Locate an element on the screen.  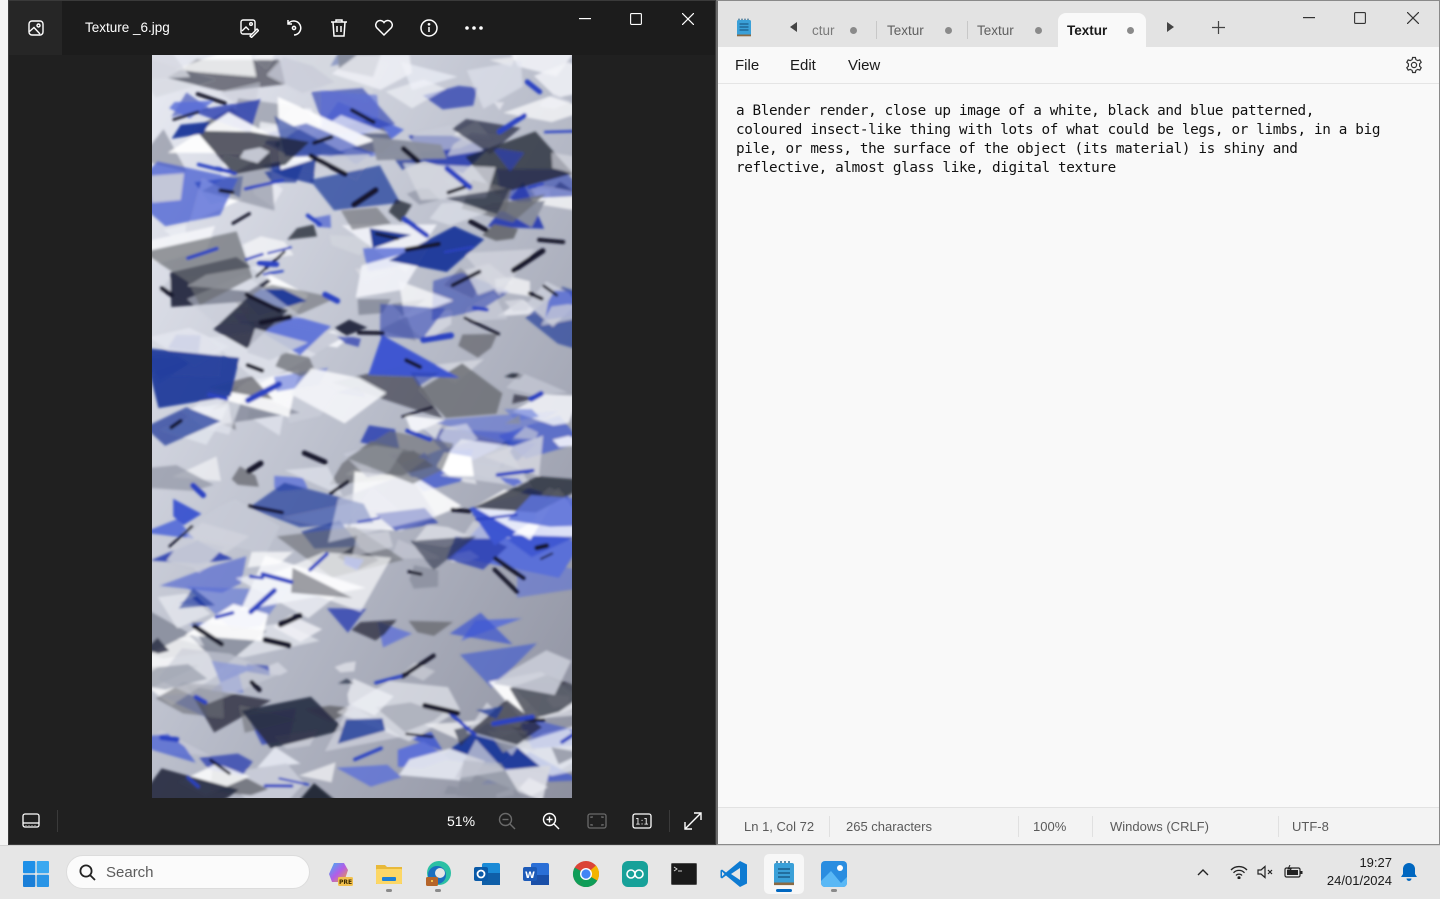
taskbar-word: W is located at coordinates (536, 874).